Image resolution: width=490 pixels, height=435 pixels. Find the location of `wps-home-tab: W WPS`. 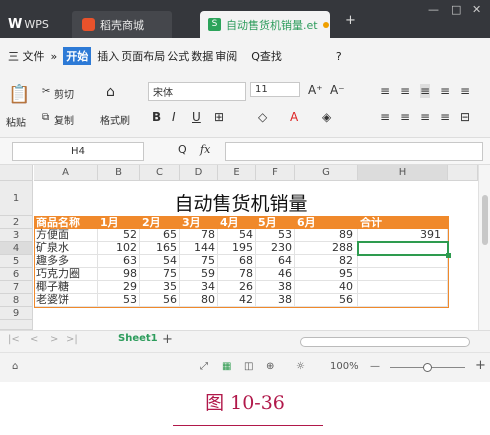

wps-home-tab: W WPS is located at coordinates (37, 24).